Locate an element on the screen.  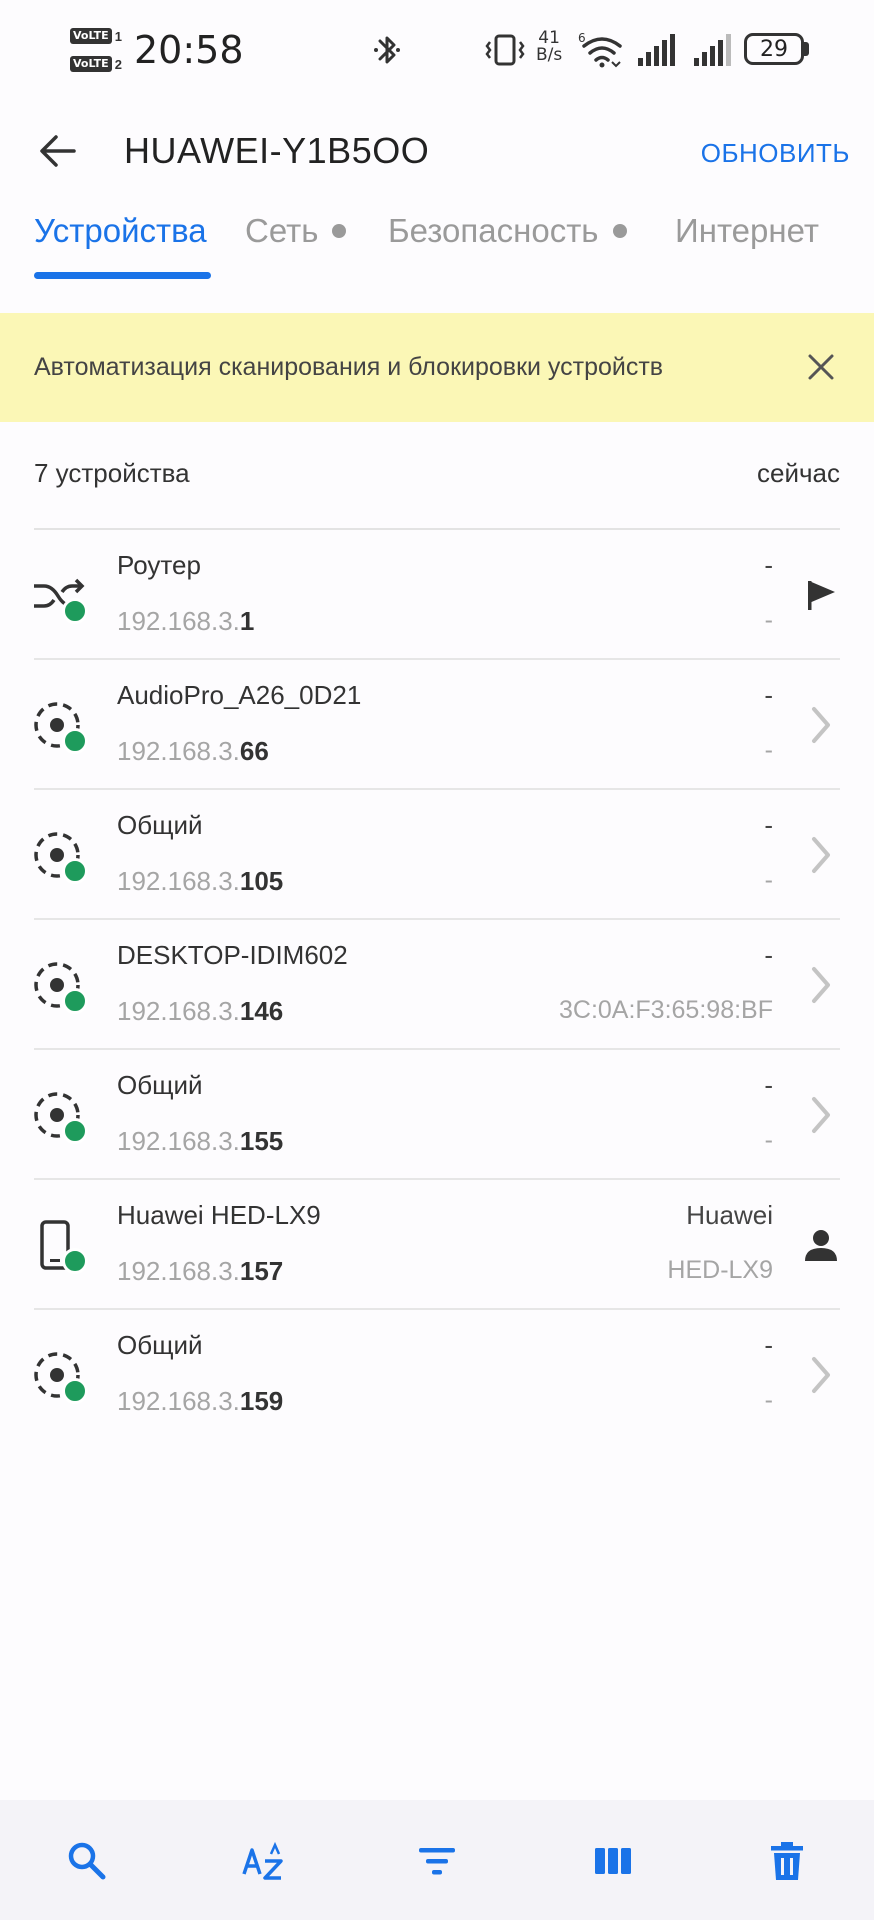
person-icon is located at coordinates (821, 1245).